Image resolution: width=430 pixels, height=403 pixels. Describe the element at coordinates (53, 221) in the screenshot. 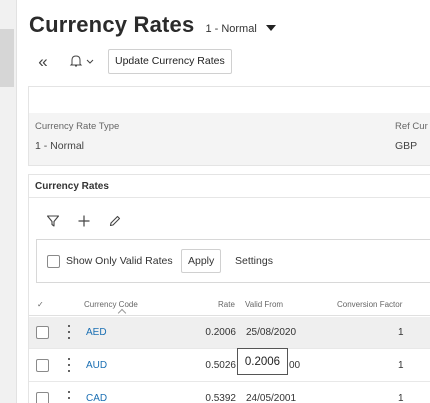

I see `filter-icon` at that location.